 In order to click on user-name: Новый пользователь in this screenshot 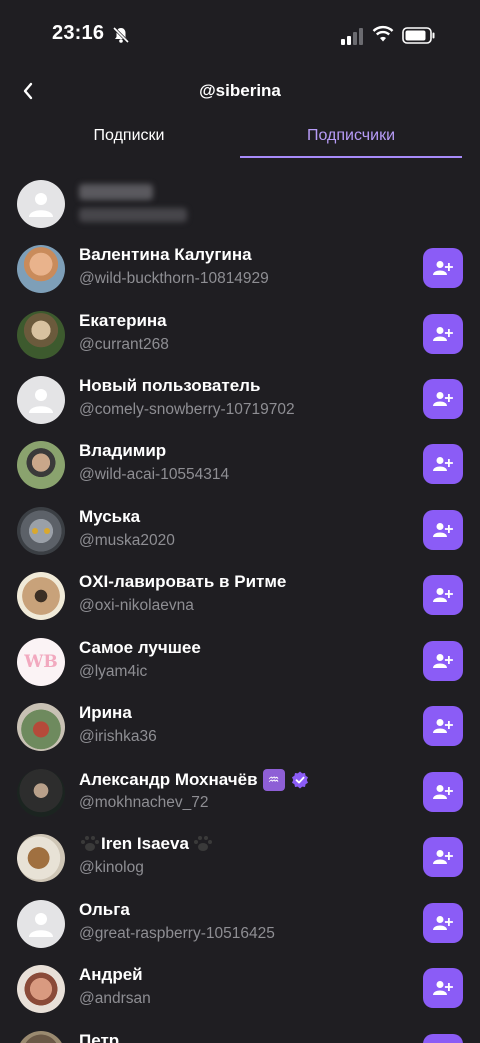, I will do `click(170, 385)`.